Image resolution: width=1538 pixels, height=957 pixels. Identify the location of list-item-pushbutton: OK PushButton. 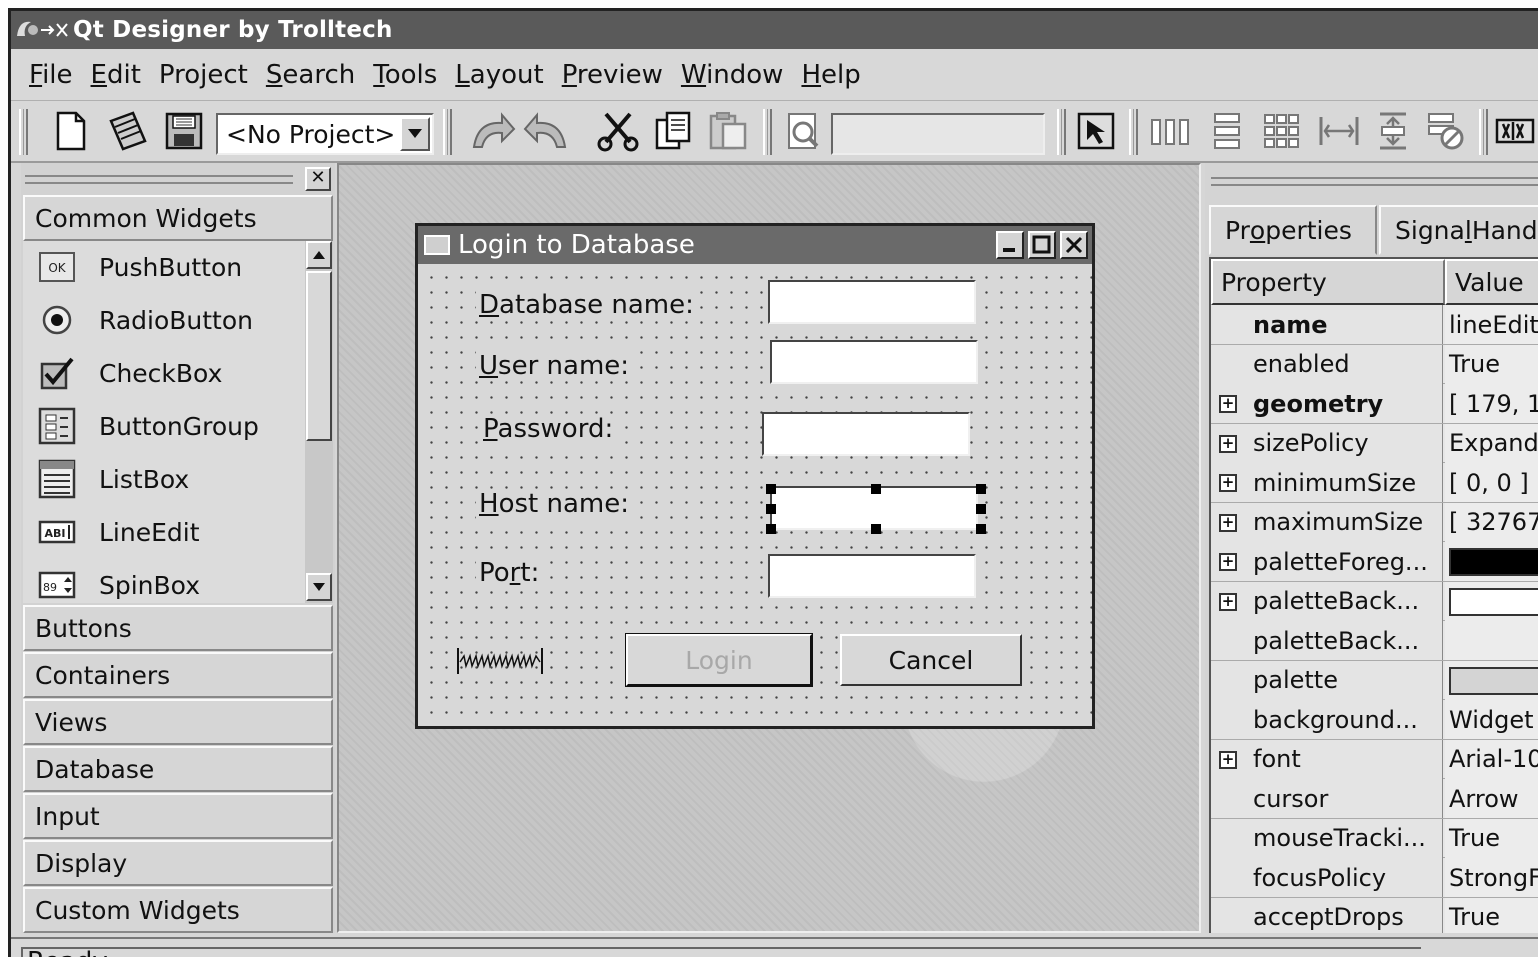
(165, 267).